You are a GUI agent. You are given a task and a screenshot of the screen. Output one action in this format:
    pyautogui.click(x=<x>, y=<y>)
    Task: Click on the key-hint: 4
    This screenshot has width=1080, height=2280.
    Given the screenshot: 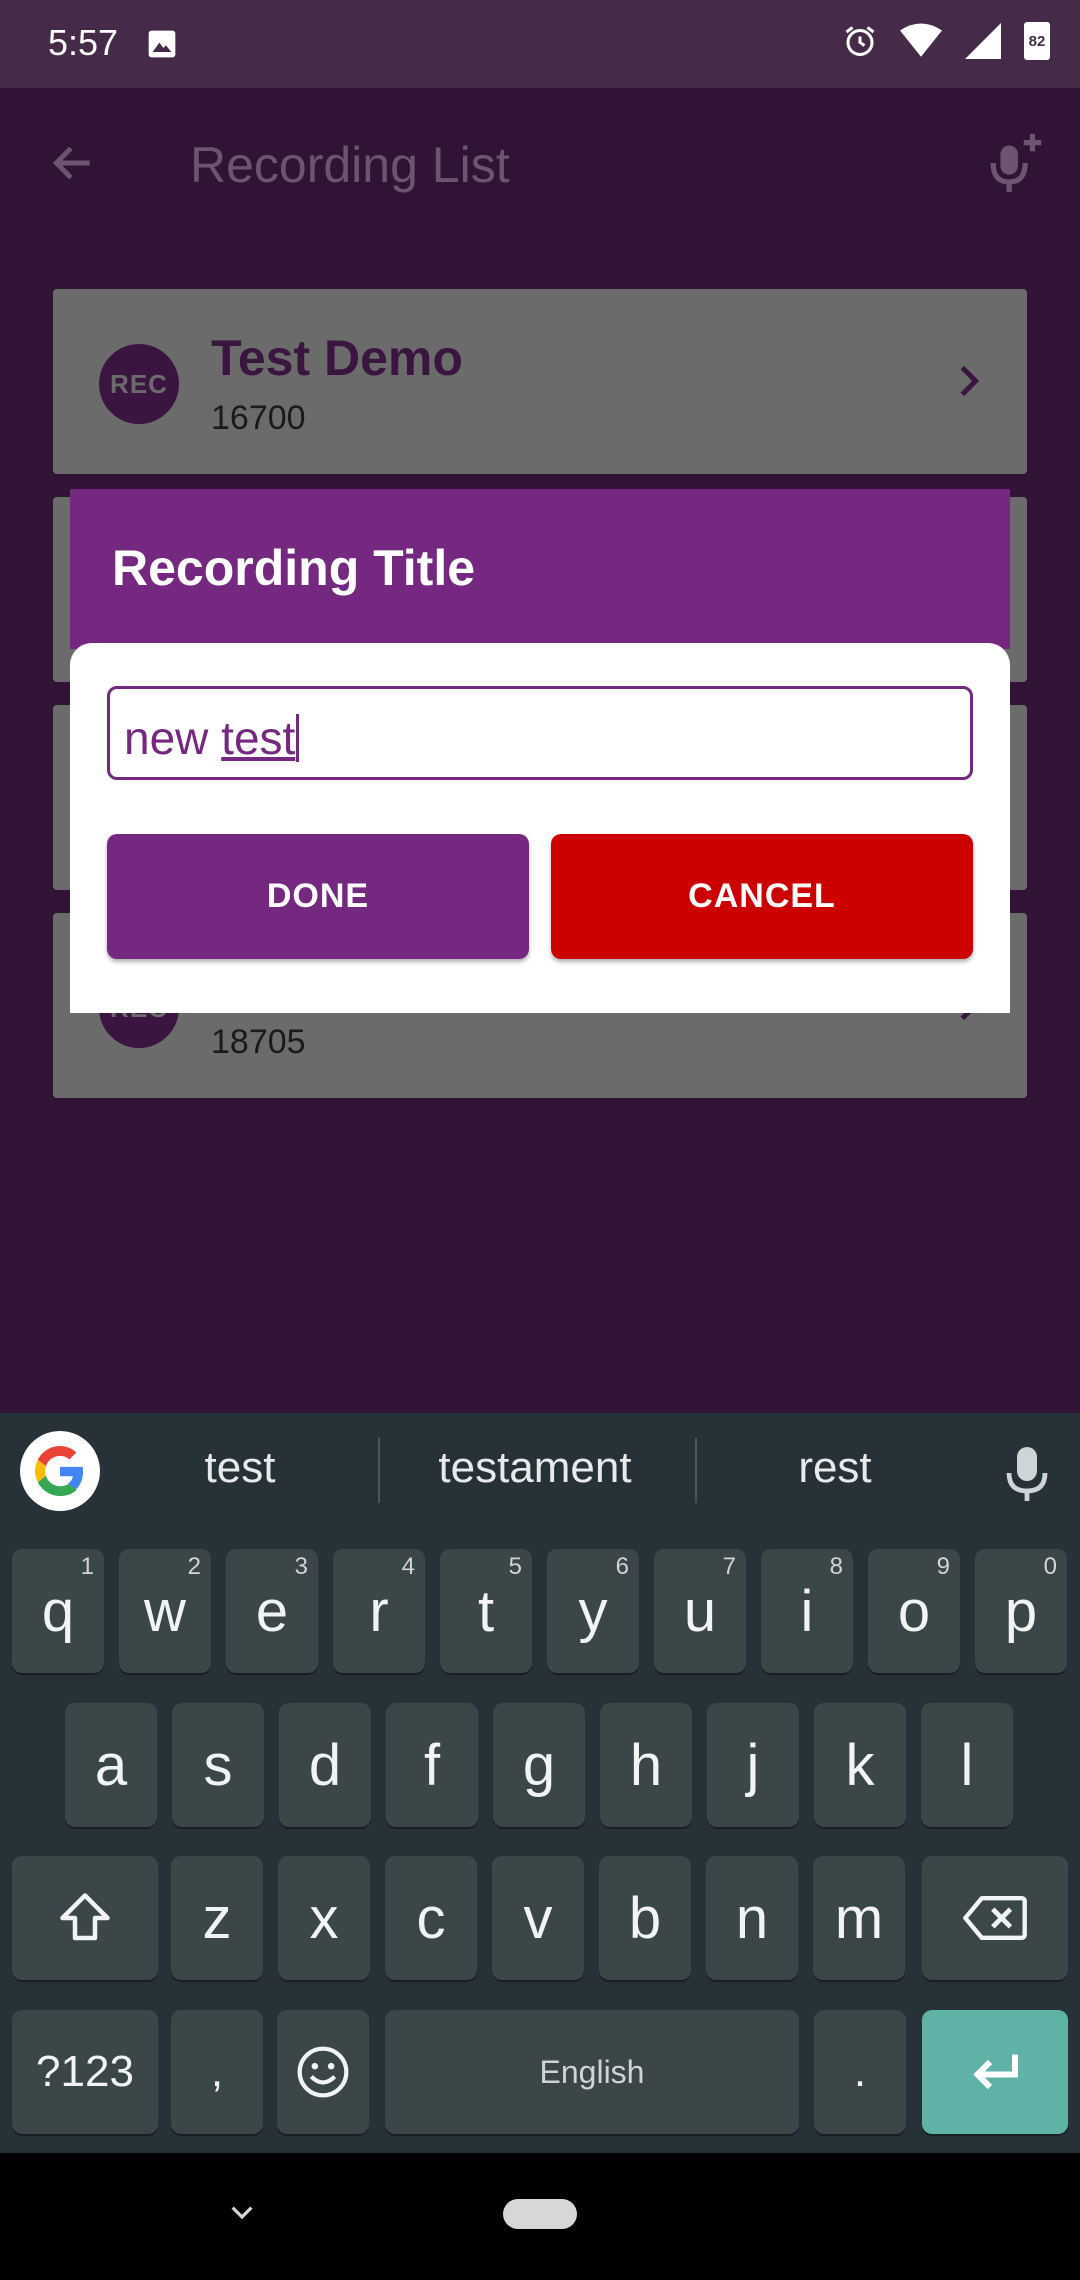 What is the action you would take?
    pyautogui.click(x=408, y=1566)
    